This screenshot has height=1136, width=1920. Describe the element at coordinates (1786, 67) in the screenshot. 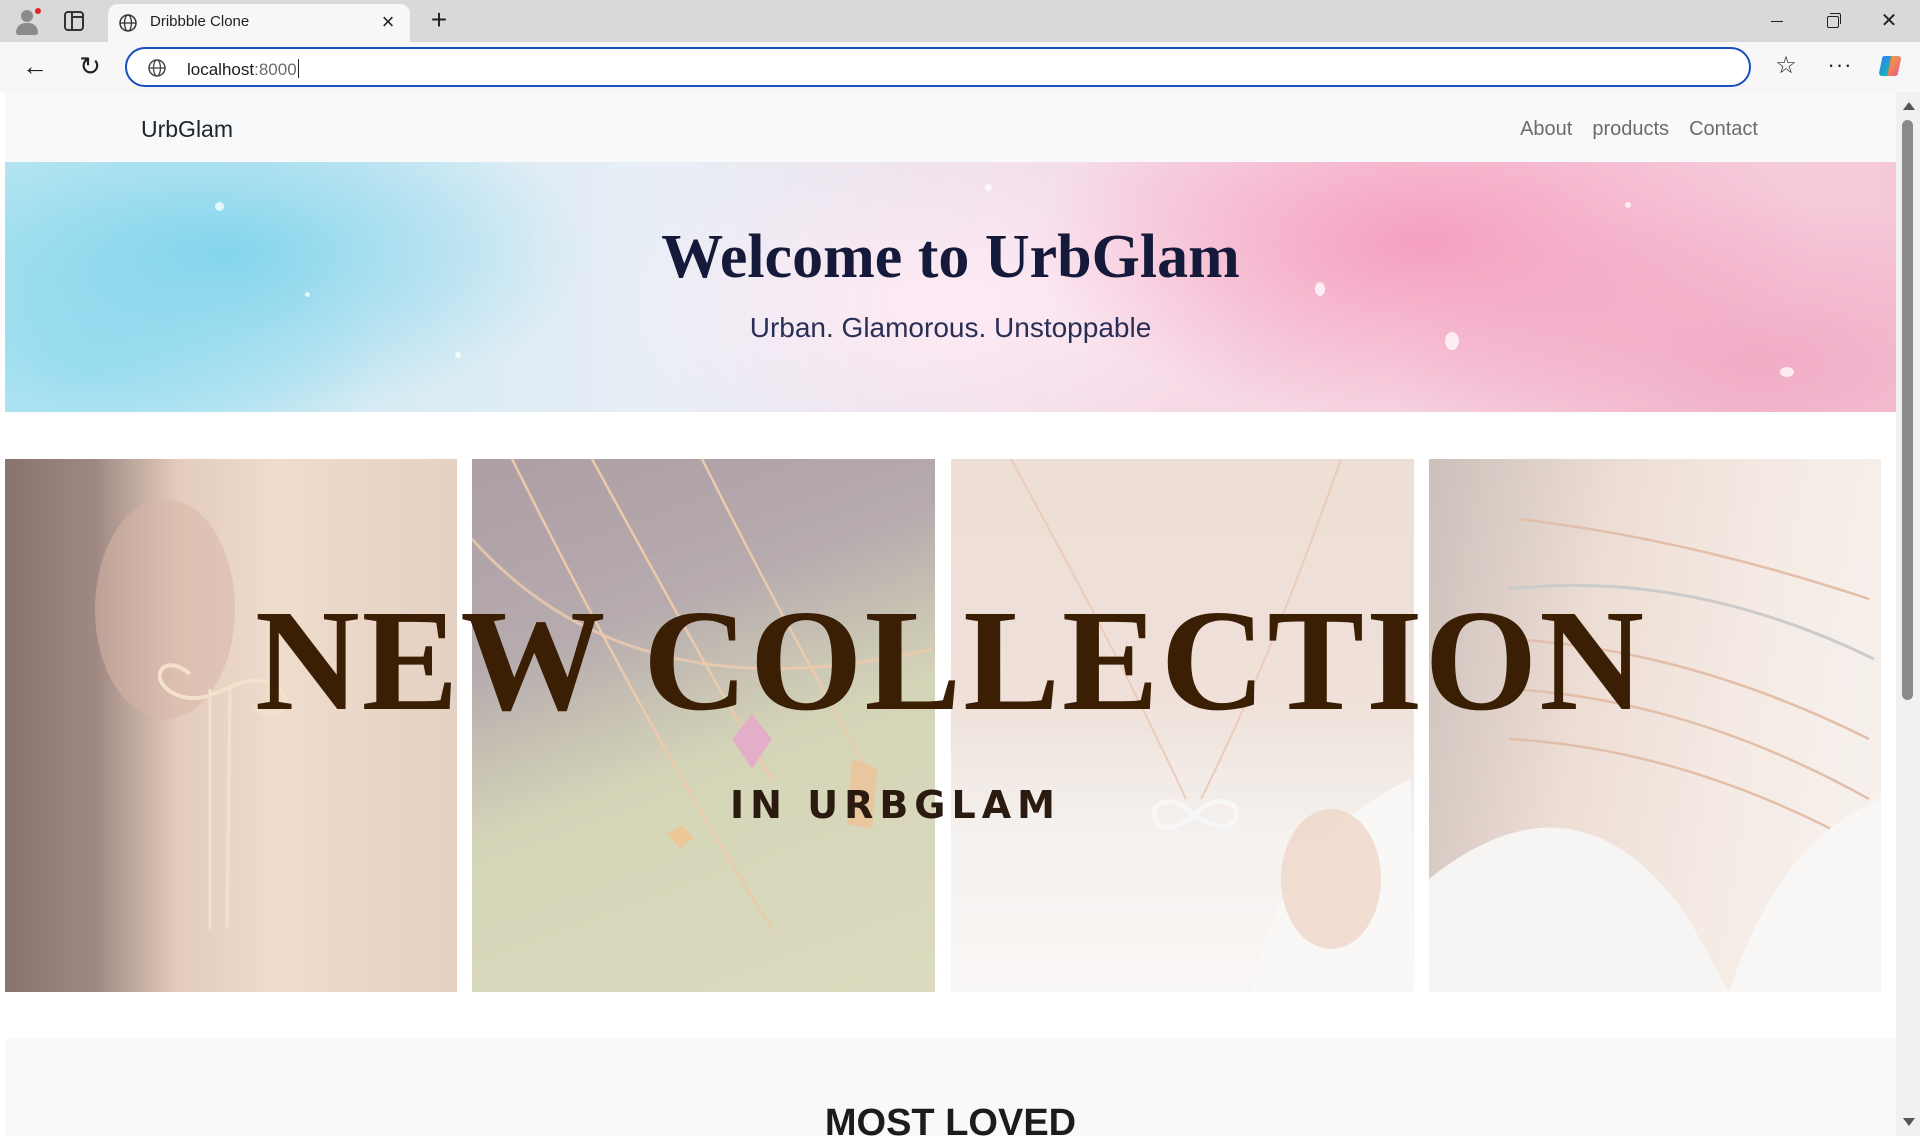

I see `favorites-icon: ☆` at that location.